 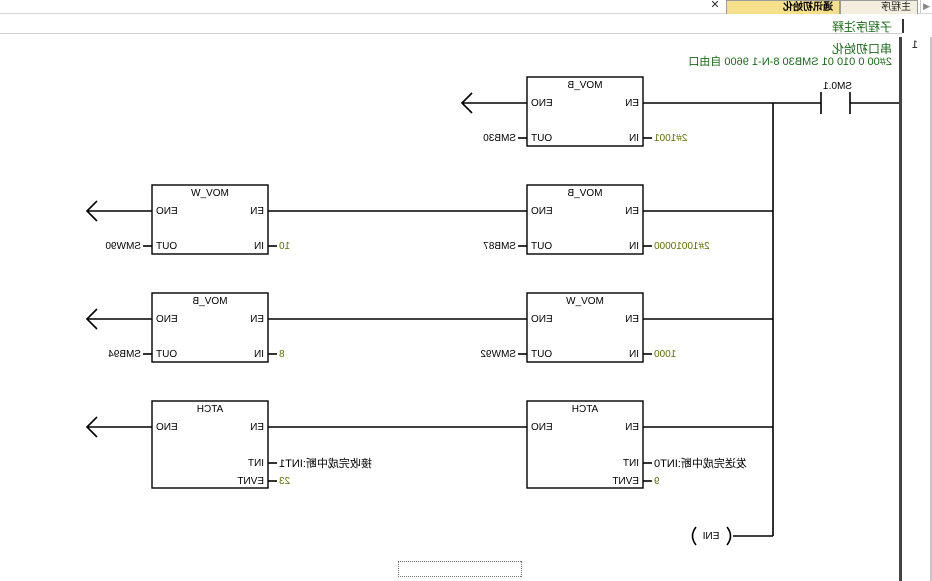 What do you see at coordinates (285, 481) in the screenshot?
I see `event-number: 23` at bounding box center [285, 481].